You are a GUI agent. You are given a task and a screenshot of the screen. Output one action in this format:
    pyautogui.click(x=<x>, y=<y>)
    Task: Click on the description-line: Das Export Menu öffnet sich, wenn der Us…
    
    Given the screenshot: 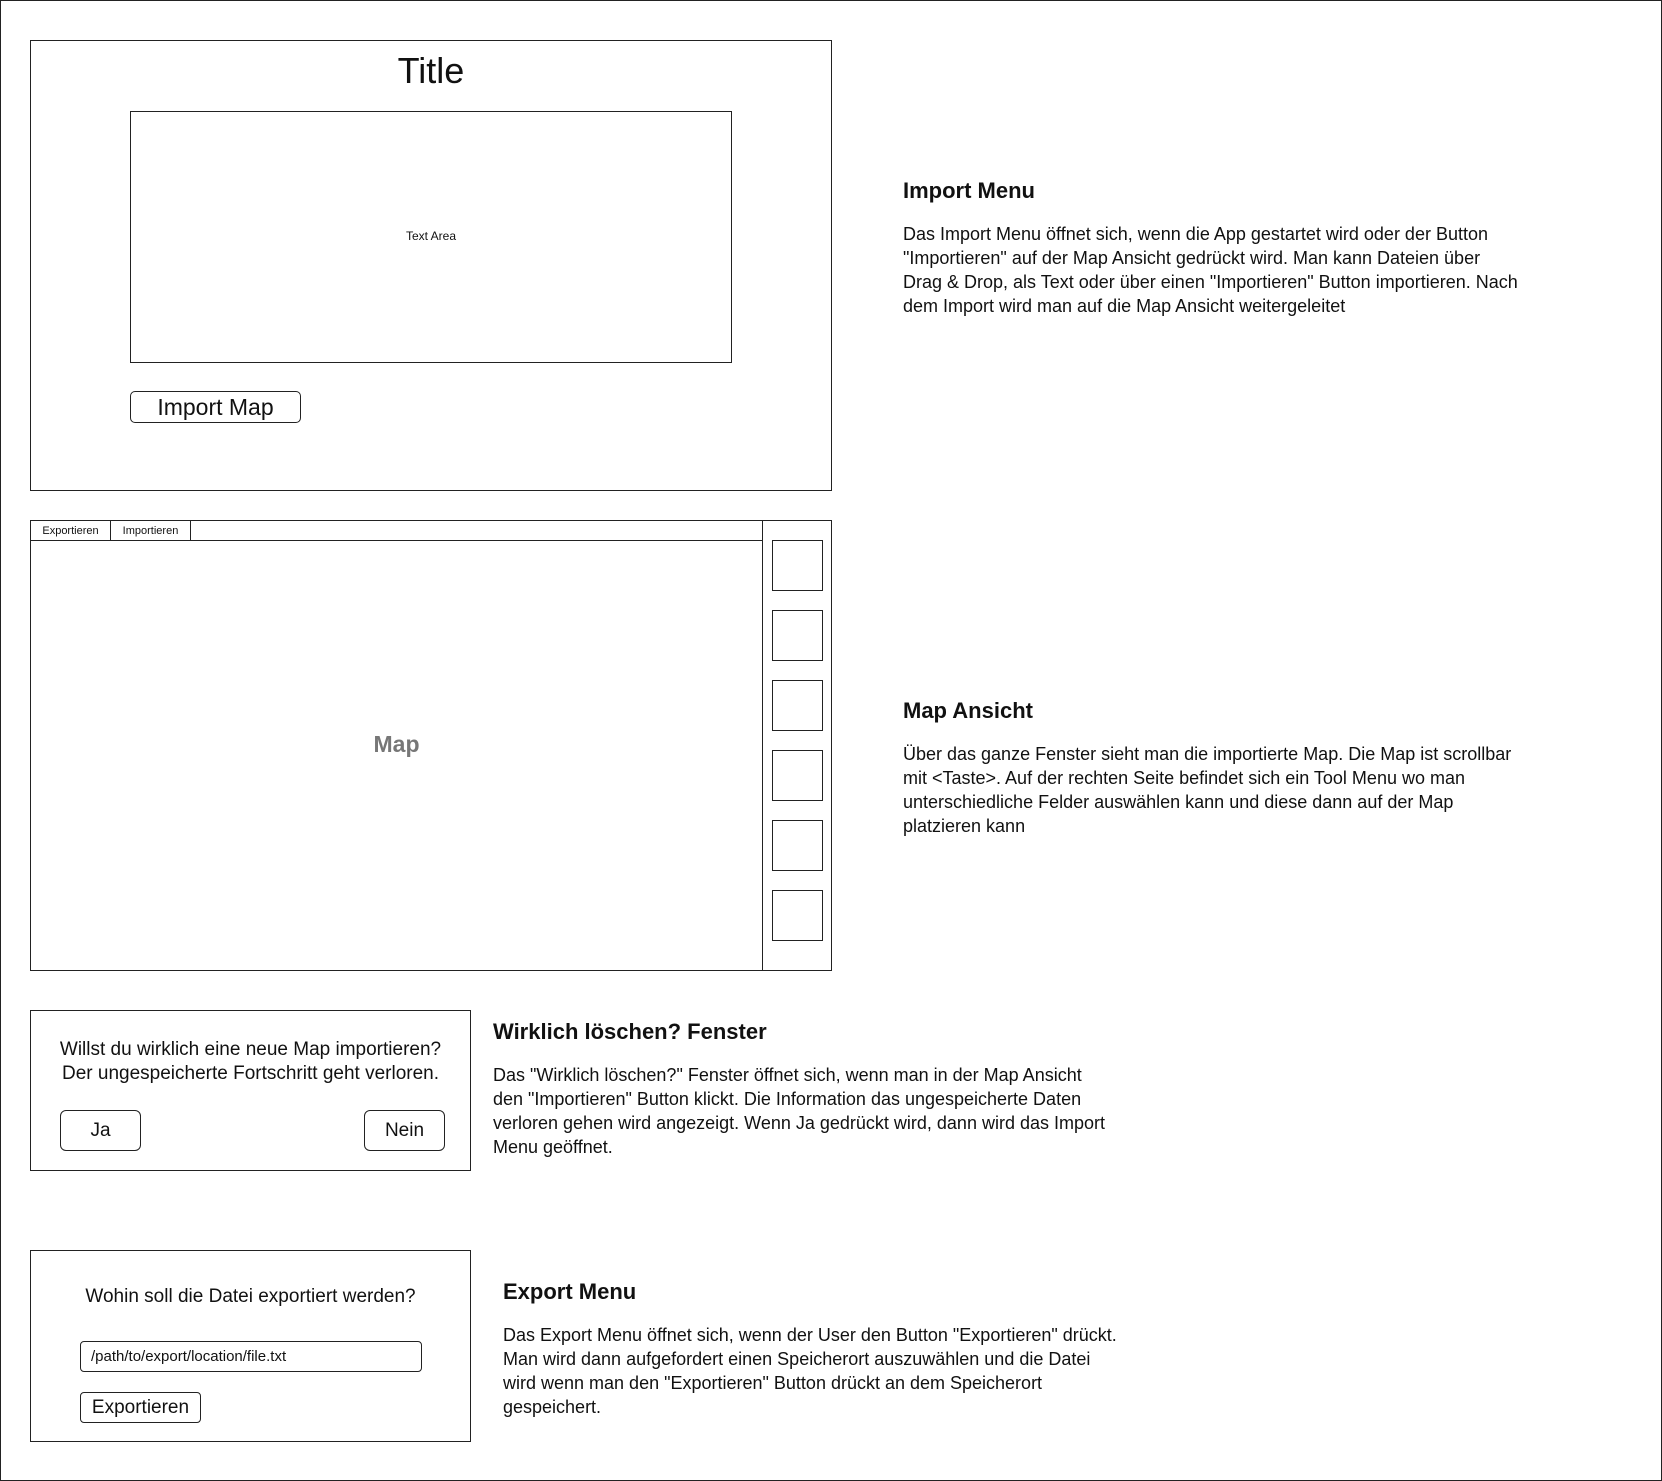 What is the action you would take?
    pyautogui.click(x=810, y=1335)
    